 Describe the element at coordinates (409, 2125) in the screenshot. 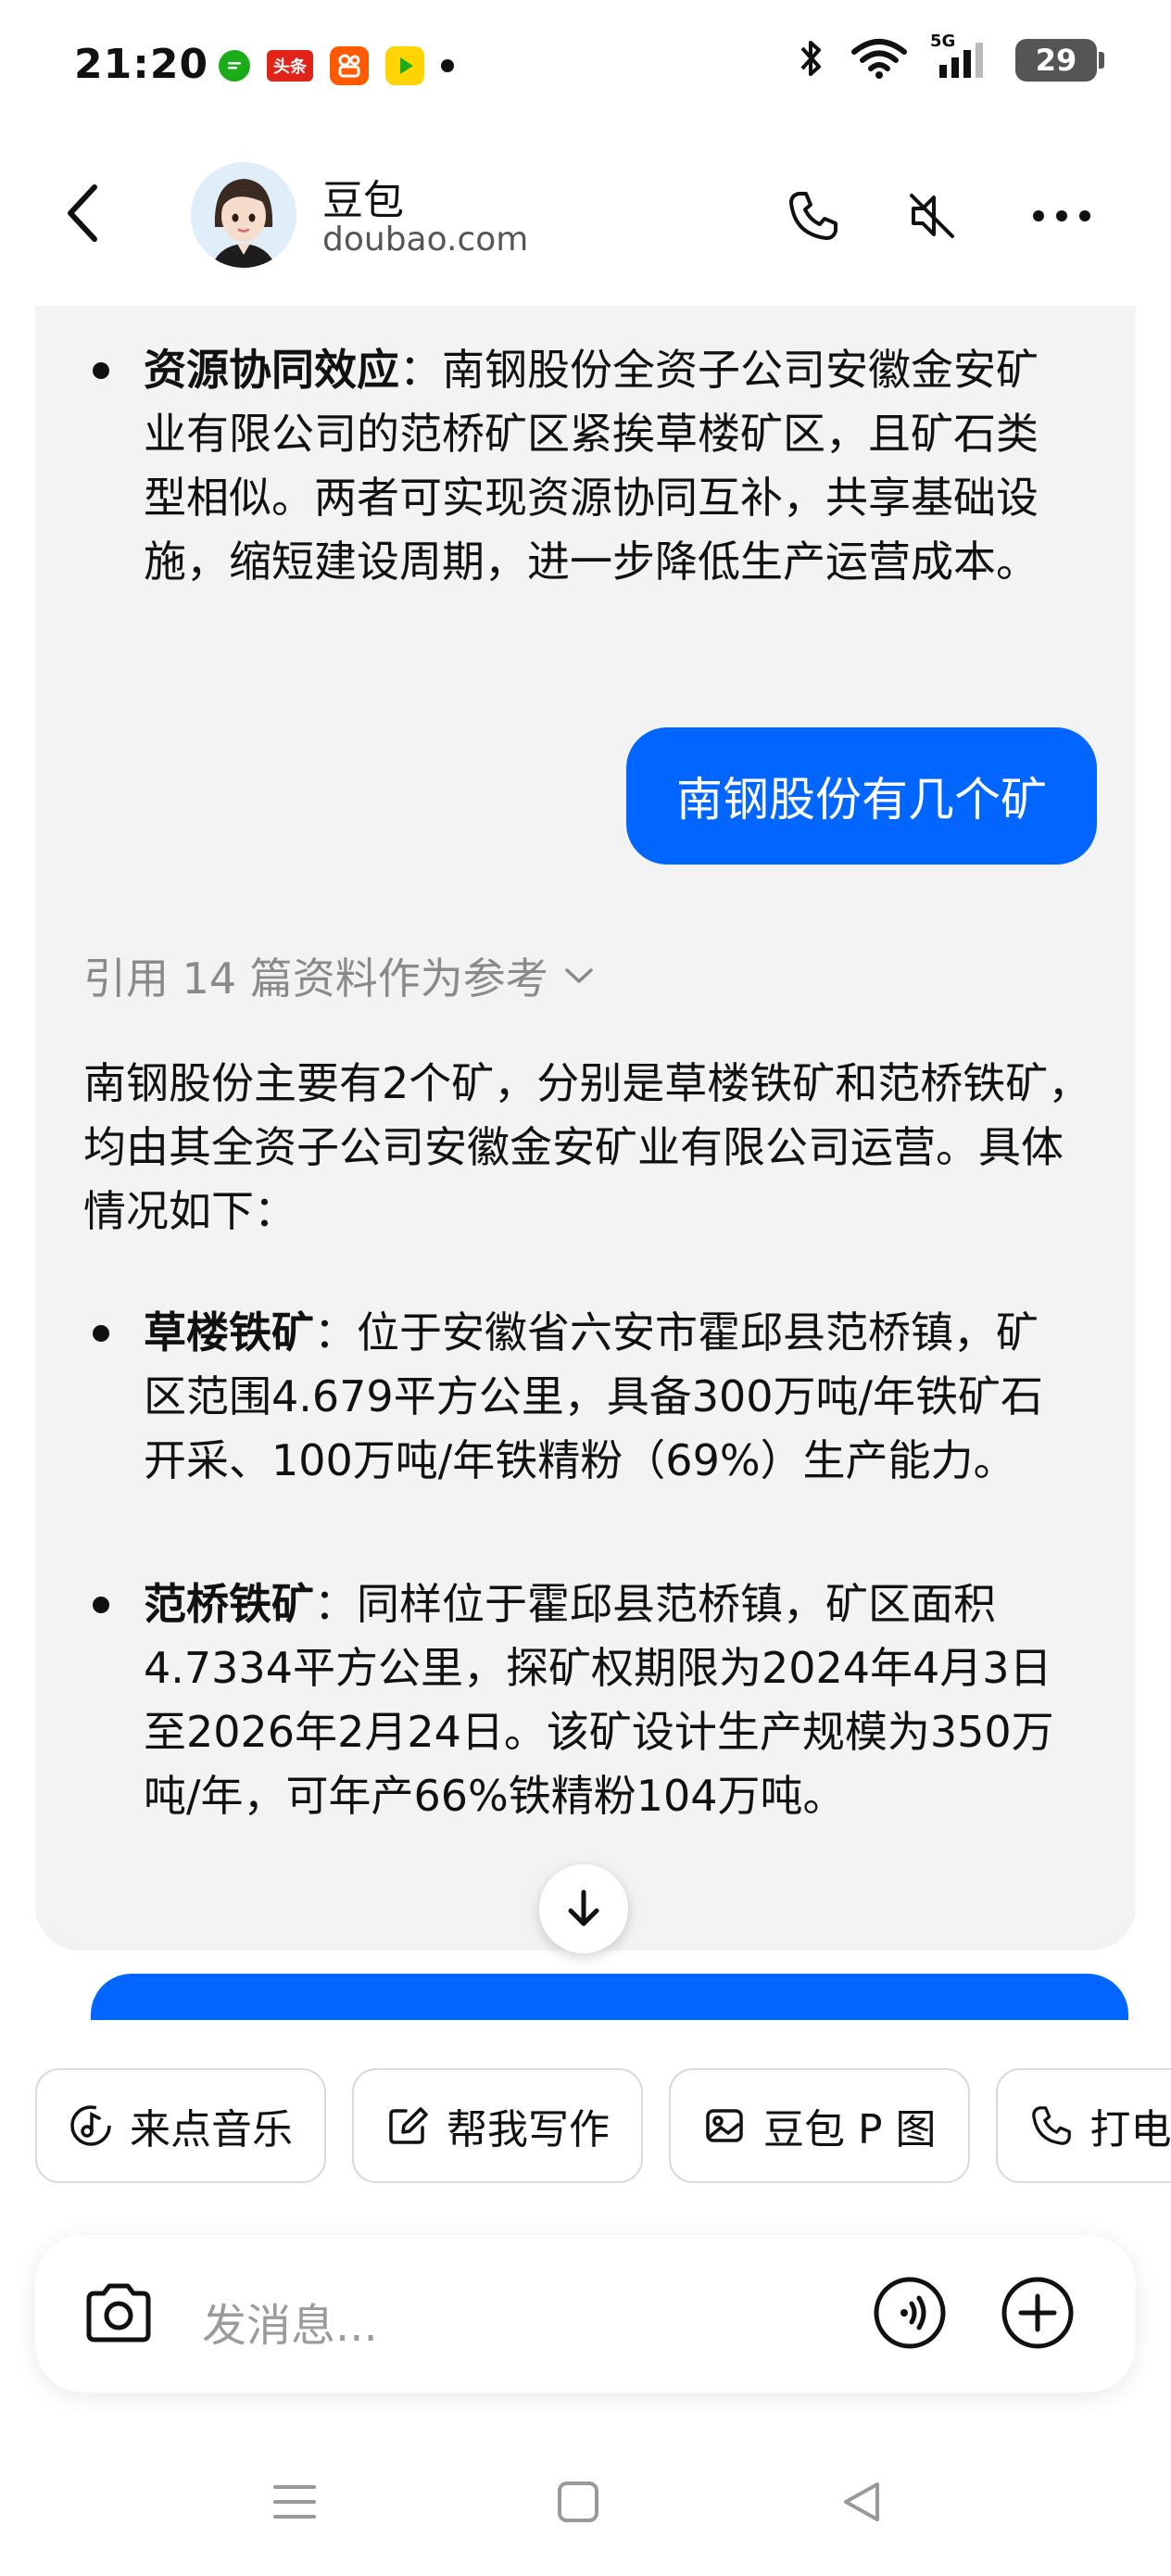

I see `edit-icon` at that location.